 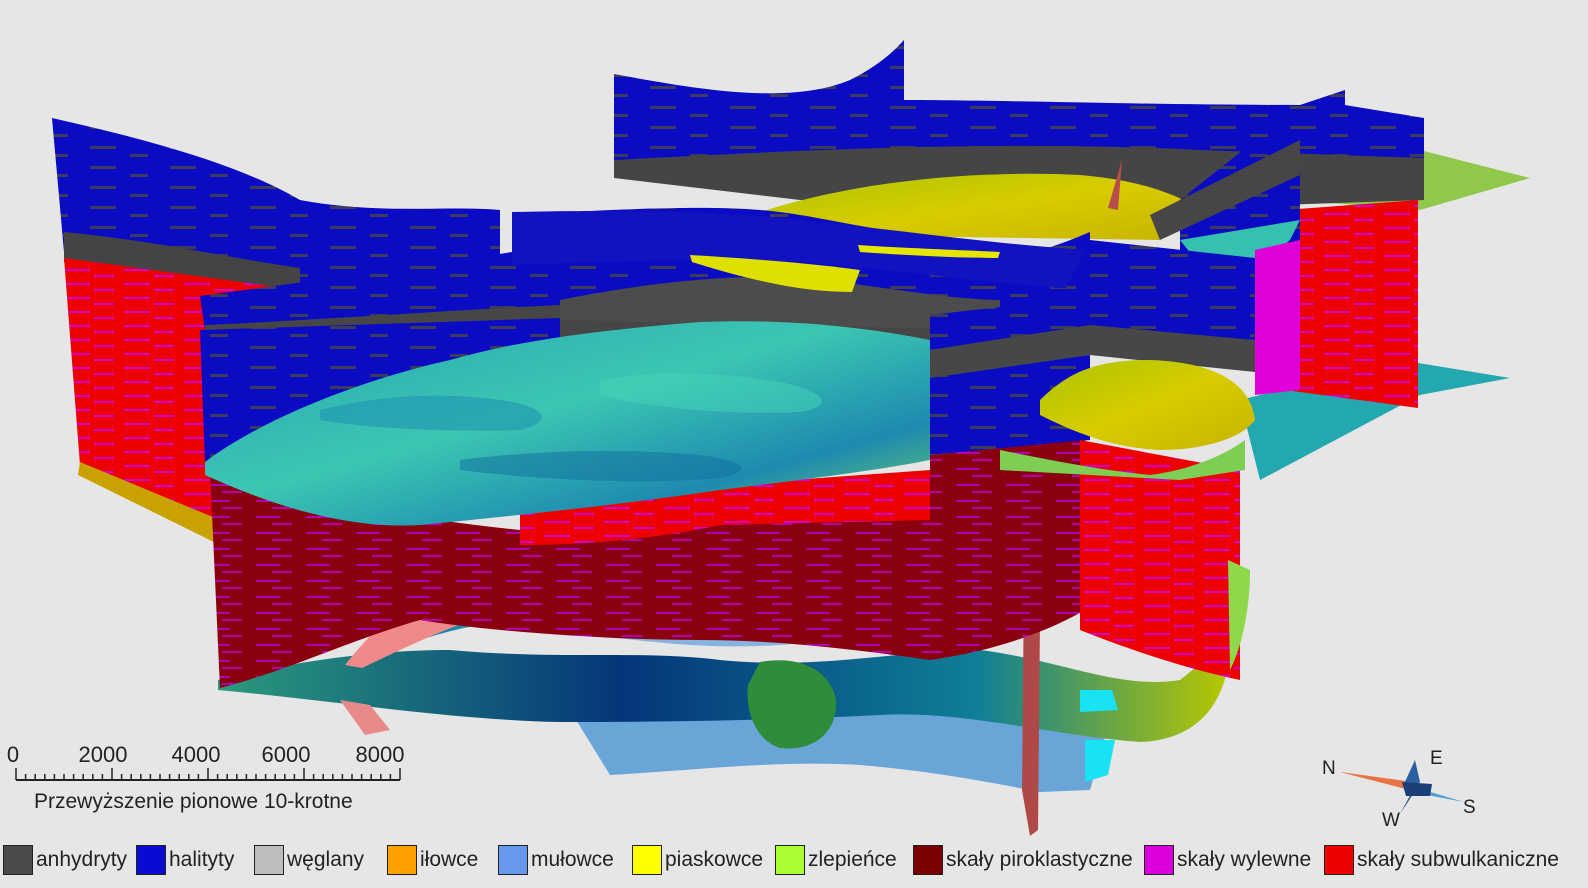 What do you see at coordinates (1436, 758) in the screenshot?
I see `compass-east-label: E` at bounding box center [1436, 758].